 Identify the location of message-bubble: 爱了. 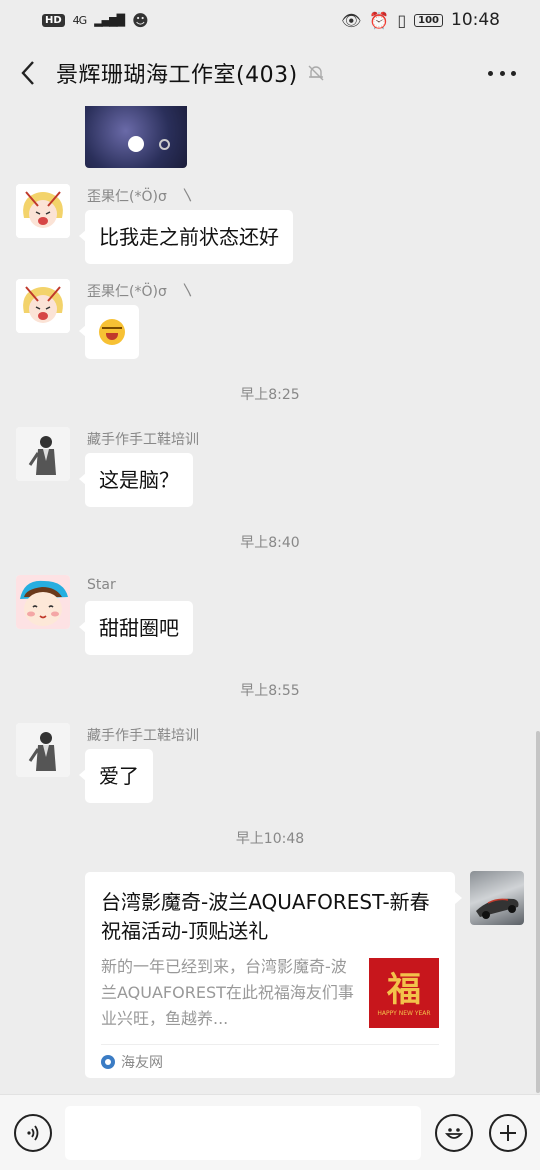
(116, 776).